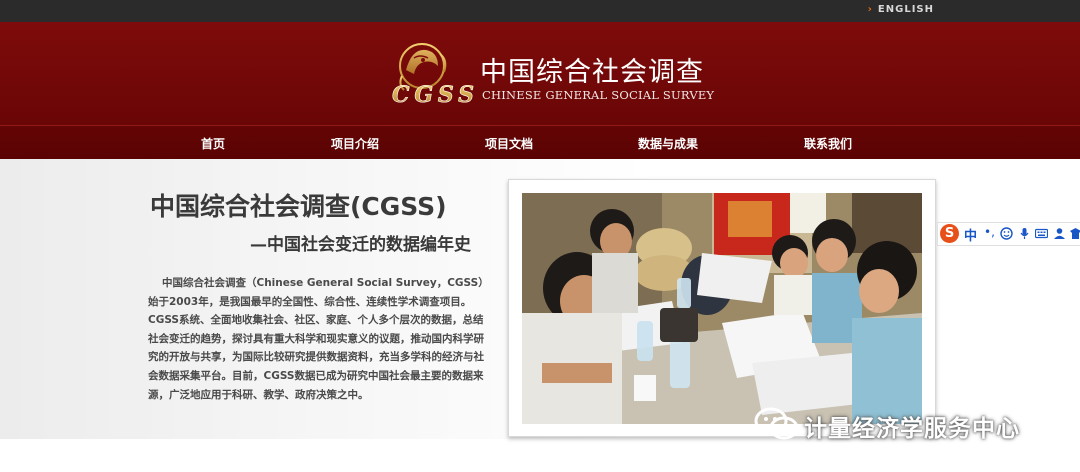 The width and height of the screenshot is (1080, 472). I want to click on ime-mode-toggle: 中, so click(970, 234).